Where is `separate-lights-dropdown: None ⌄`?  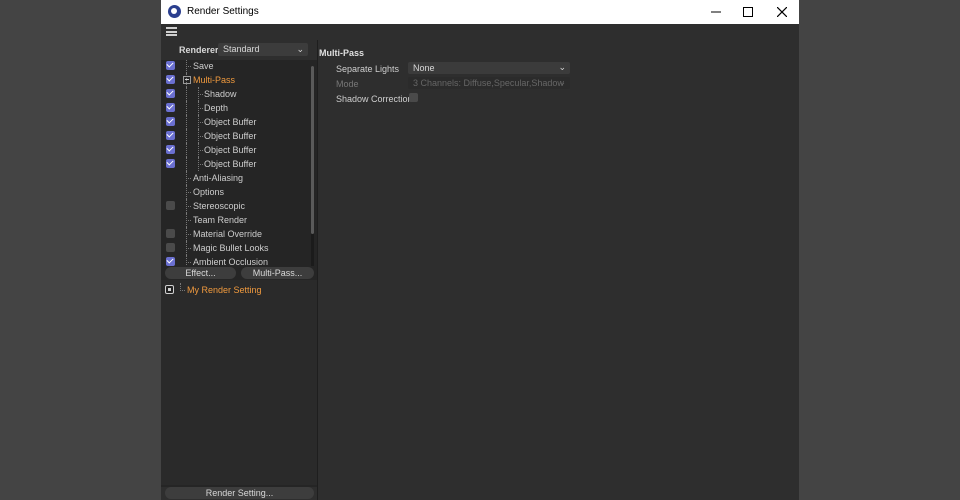 separate-lights-dropdown: None ⌄ is located at coordinates (489, 68).